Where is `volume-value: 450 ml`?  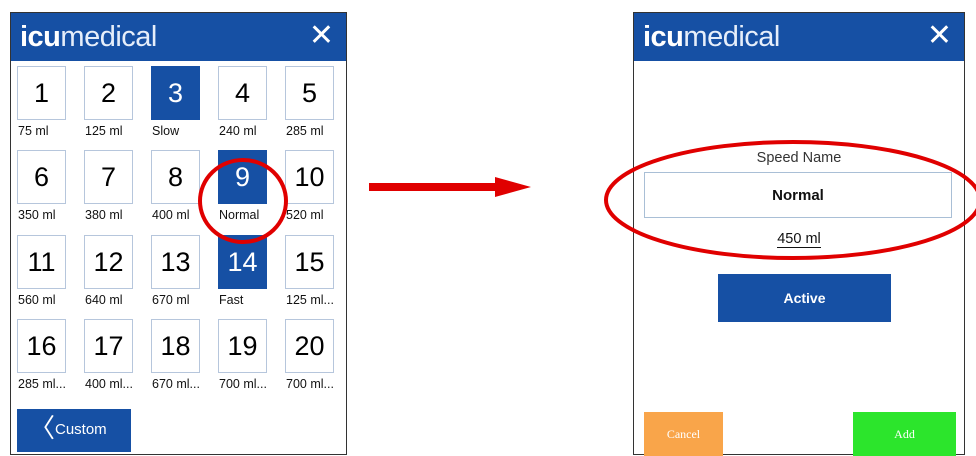 volume-value: 450 ml is located at coordinates (799, 239).